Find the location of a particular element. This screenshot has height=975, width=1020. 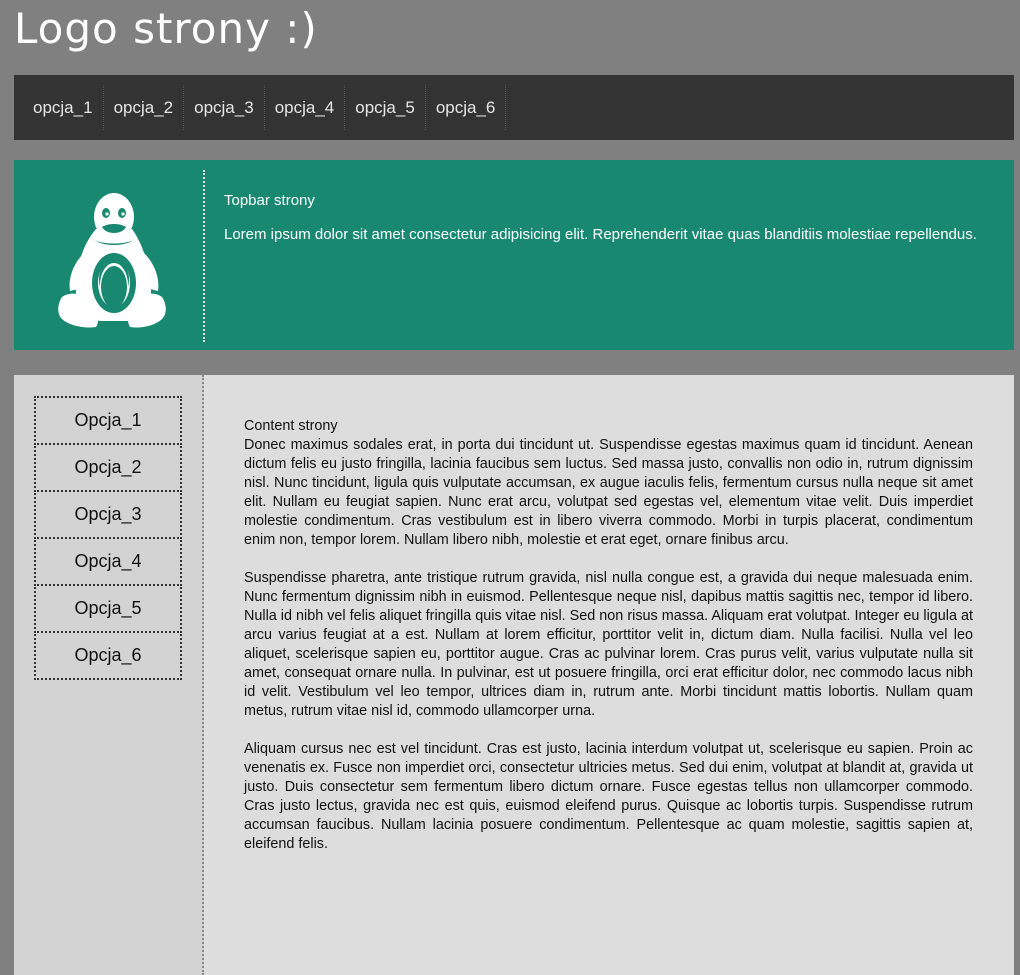

nav-item-opcja-1: opcja_1 is located at coordinates (59, 107).